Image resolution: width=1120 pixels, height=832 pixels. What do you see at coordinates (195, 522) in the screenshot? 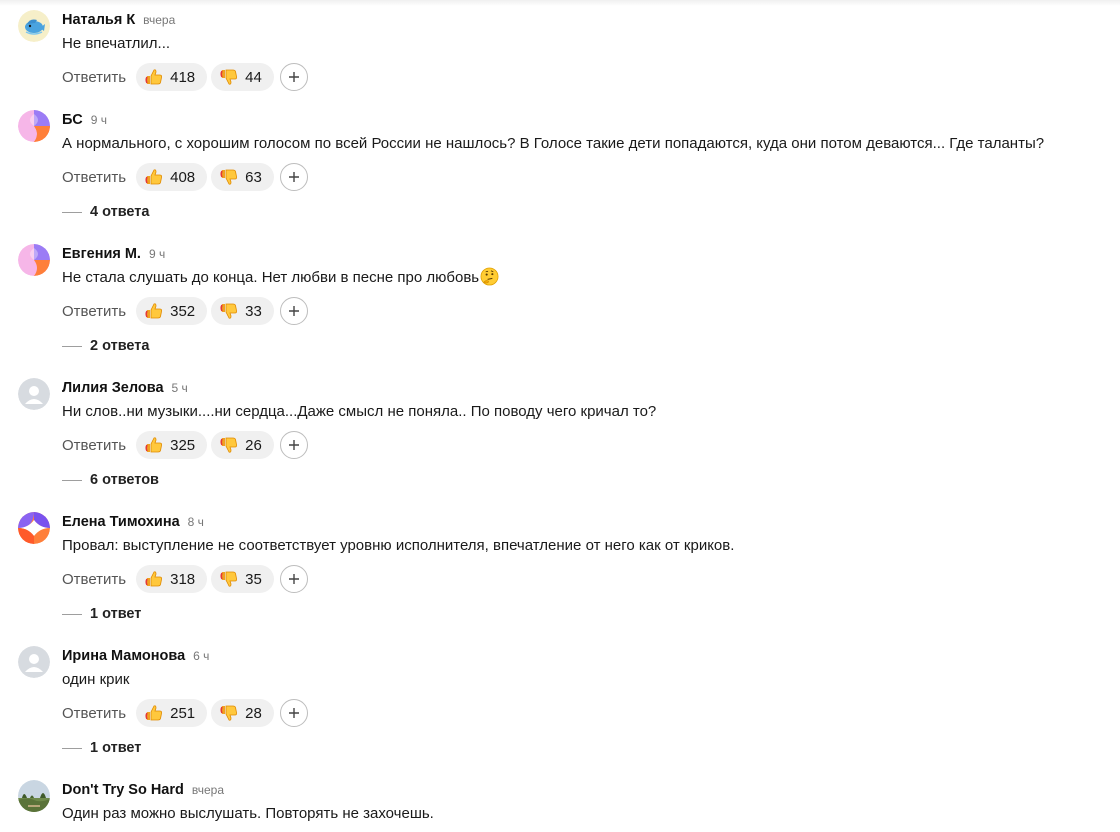
I see `comment-time: 8 ч` at bounding box center [195, 522].